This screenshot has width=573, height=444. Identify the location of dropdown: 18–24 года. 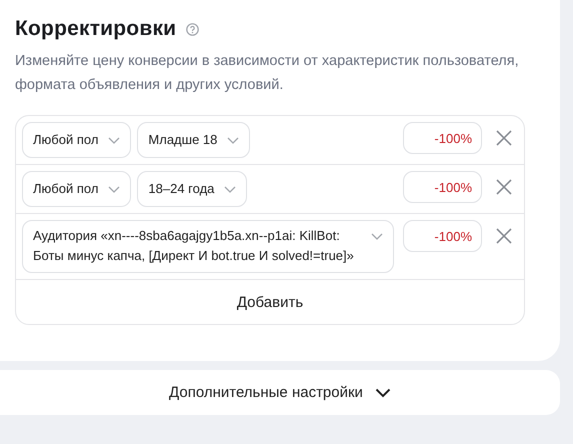
(192, 189).